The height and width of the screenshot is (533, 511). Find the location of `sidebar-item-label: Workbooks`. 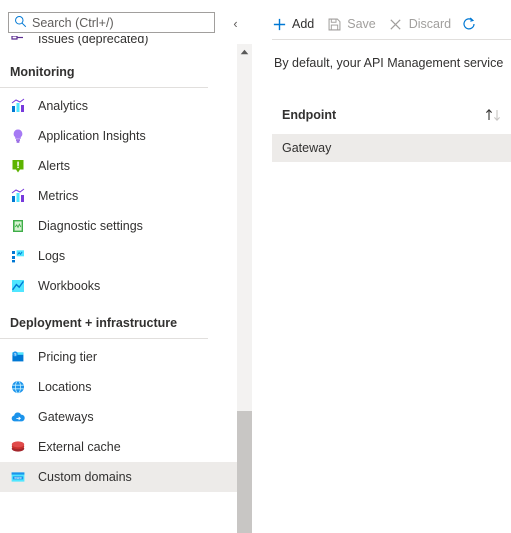

sidebar-item-label: Workbooks is located at coordinates (69, 286).